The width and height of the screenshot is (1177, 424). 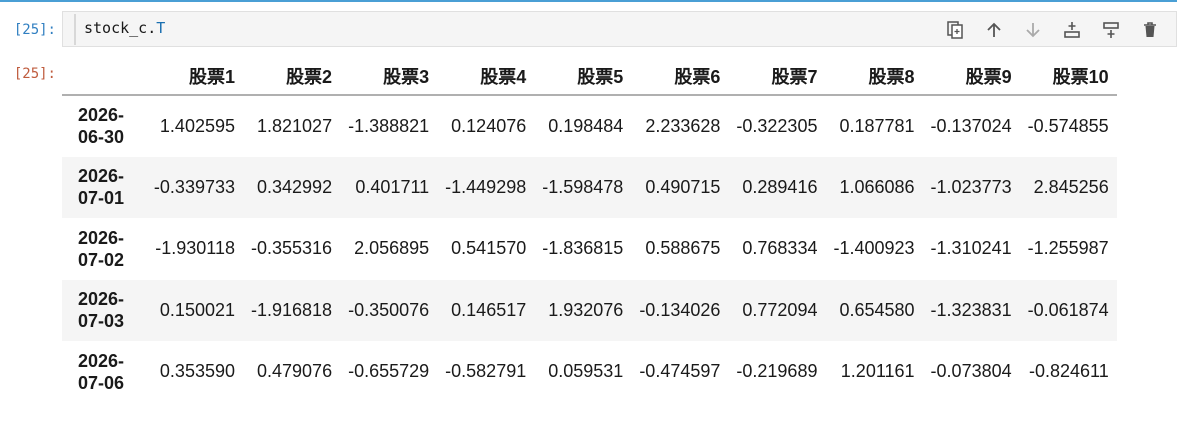 What do you see at coordinates (116, 28) in the screenshot?
I see `code-object: stock_c` at bounding box center [116, 28].